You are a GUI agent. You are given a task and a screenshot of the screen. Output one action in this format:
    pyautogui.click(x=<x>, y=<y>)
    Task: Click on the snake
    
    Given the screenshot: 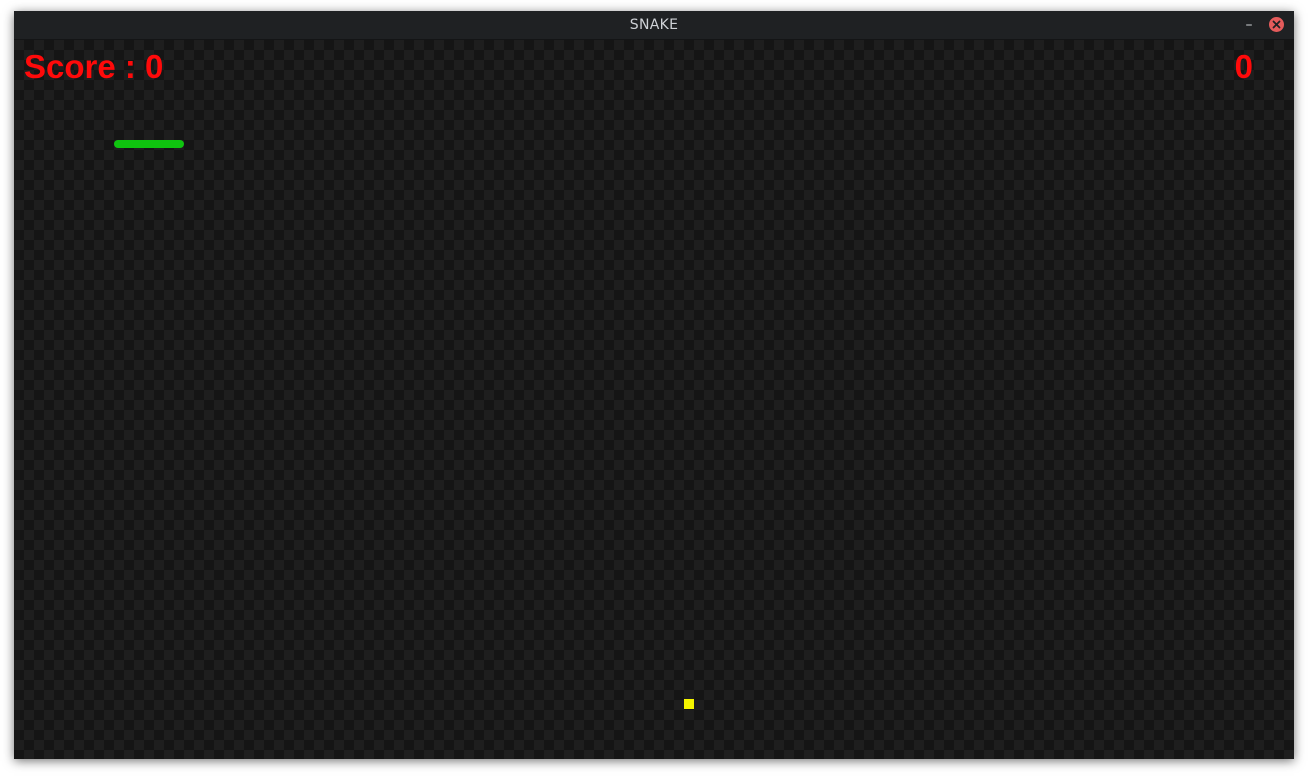 What is the action you would take?
    pyautogui.click(x=149, y=144)
    